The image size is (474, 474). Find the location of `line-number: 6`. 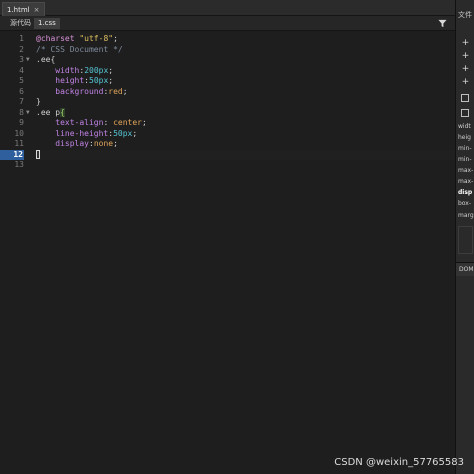

line-number: 6 is located at coordinates (21, 91).